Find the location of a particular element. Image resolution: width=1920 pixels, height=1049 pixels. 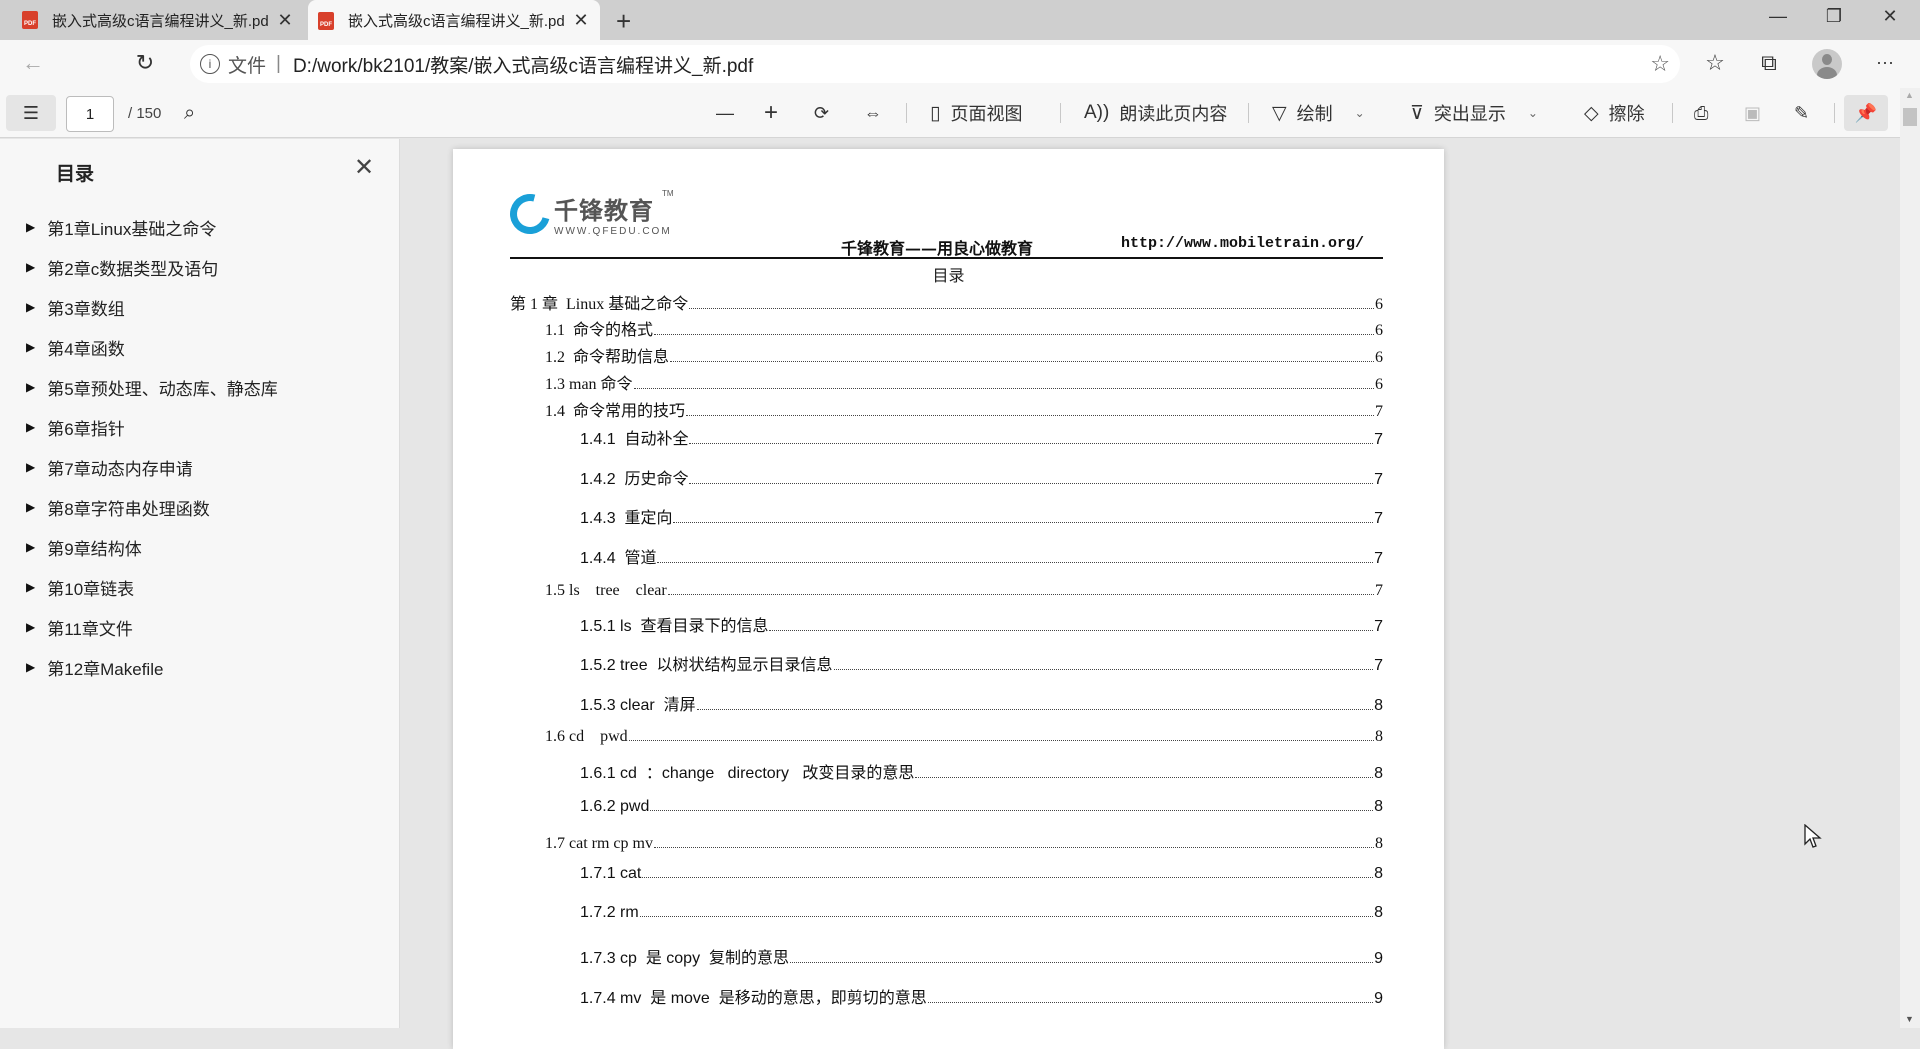

pin-toolbar-button: 📌 is located at coordinates (1866, 113).